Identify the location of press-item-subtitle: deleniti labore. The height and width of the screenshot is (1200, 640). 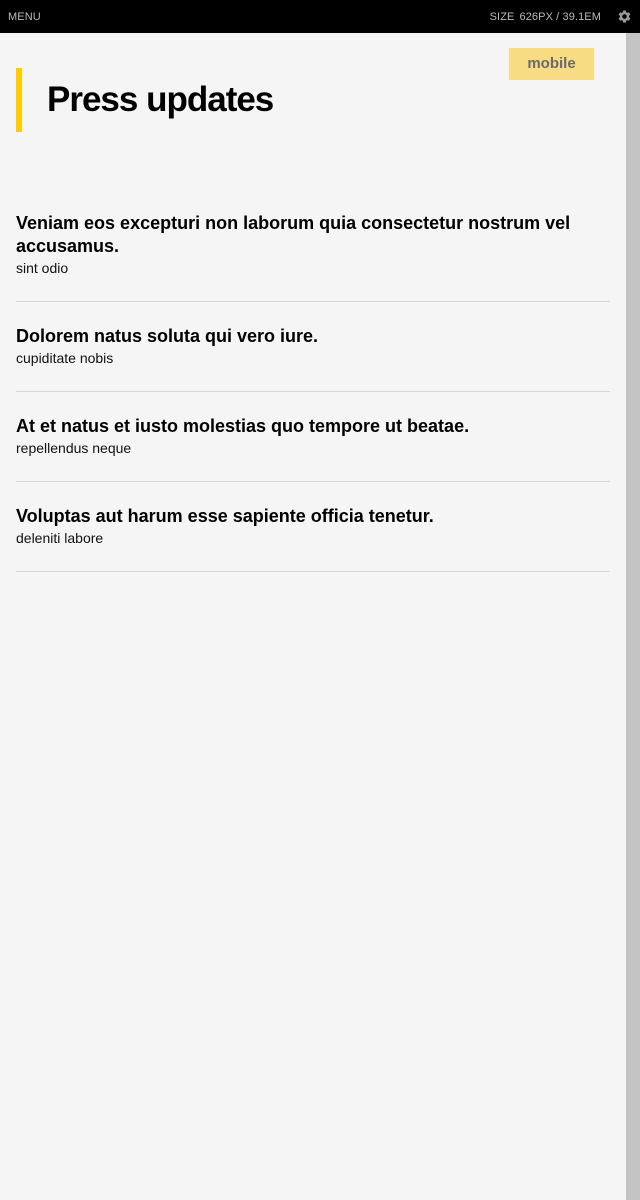
(60, 538).